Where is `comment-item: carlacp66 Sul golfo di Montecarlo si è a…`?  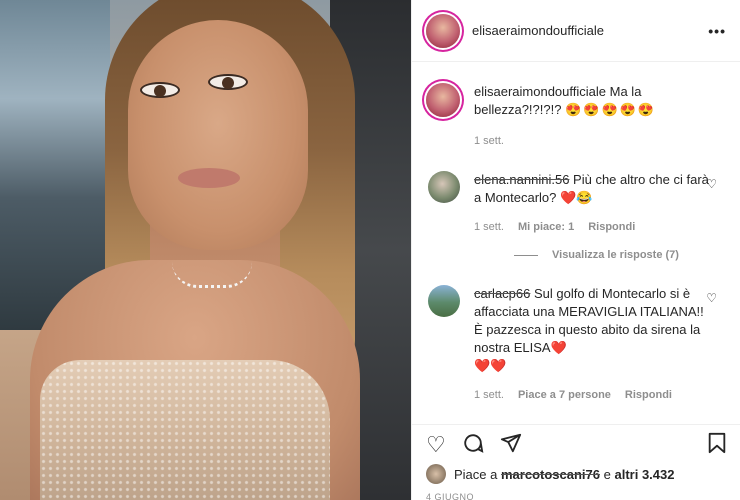
comment-item: carlacp66 Sul golfo di Montecarlo si è a… is located at coordinates (576, 343).